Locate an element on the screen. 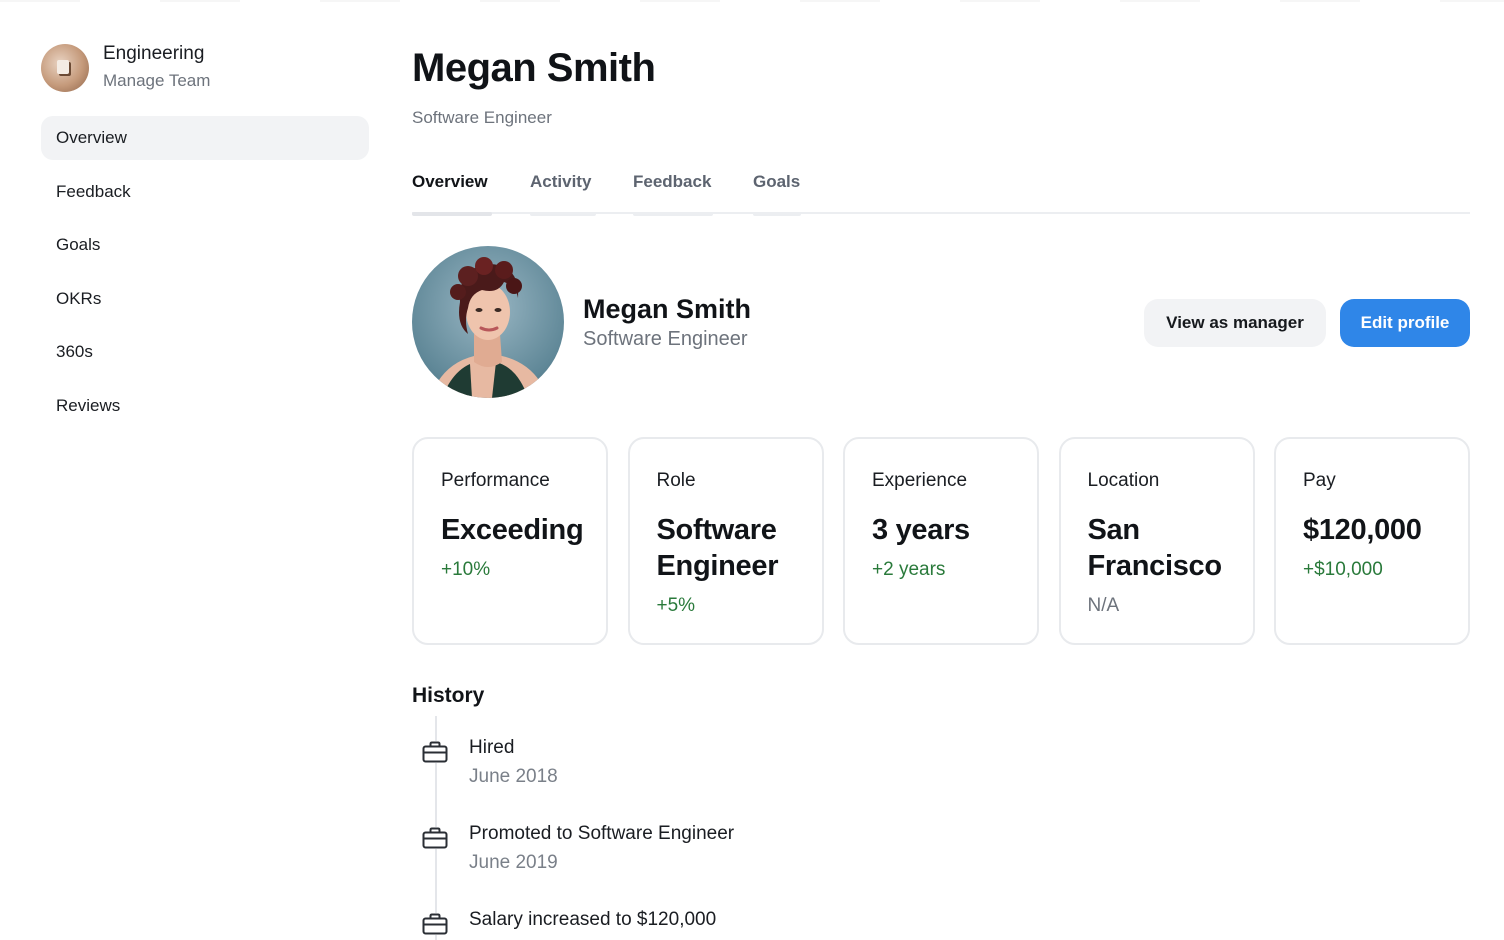 This screenshot has width=1504, height=940. stat-label: Pay is located at coordinates (1319, 480).